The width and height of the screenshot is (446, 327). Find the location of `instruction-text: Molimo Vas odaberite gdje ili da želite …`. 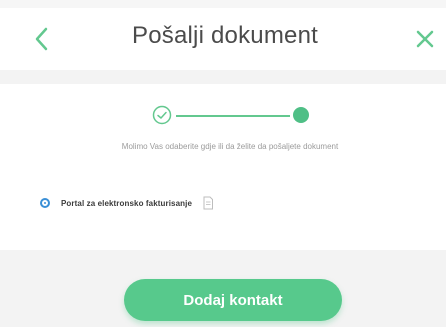

instruction-text: Molimo Vas odaberite gdje ili da želite … is located at coordinates (230, 146).